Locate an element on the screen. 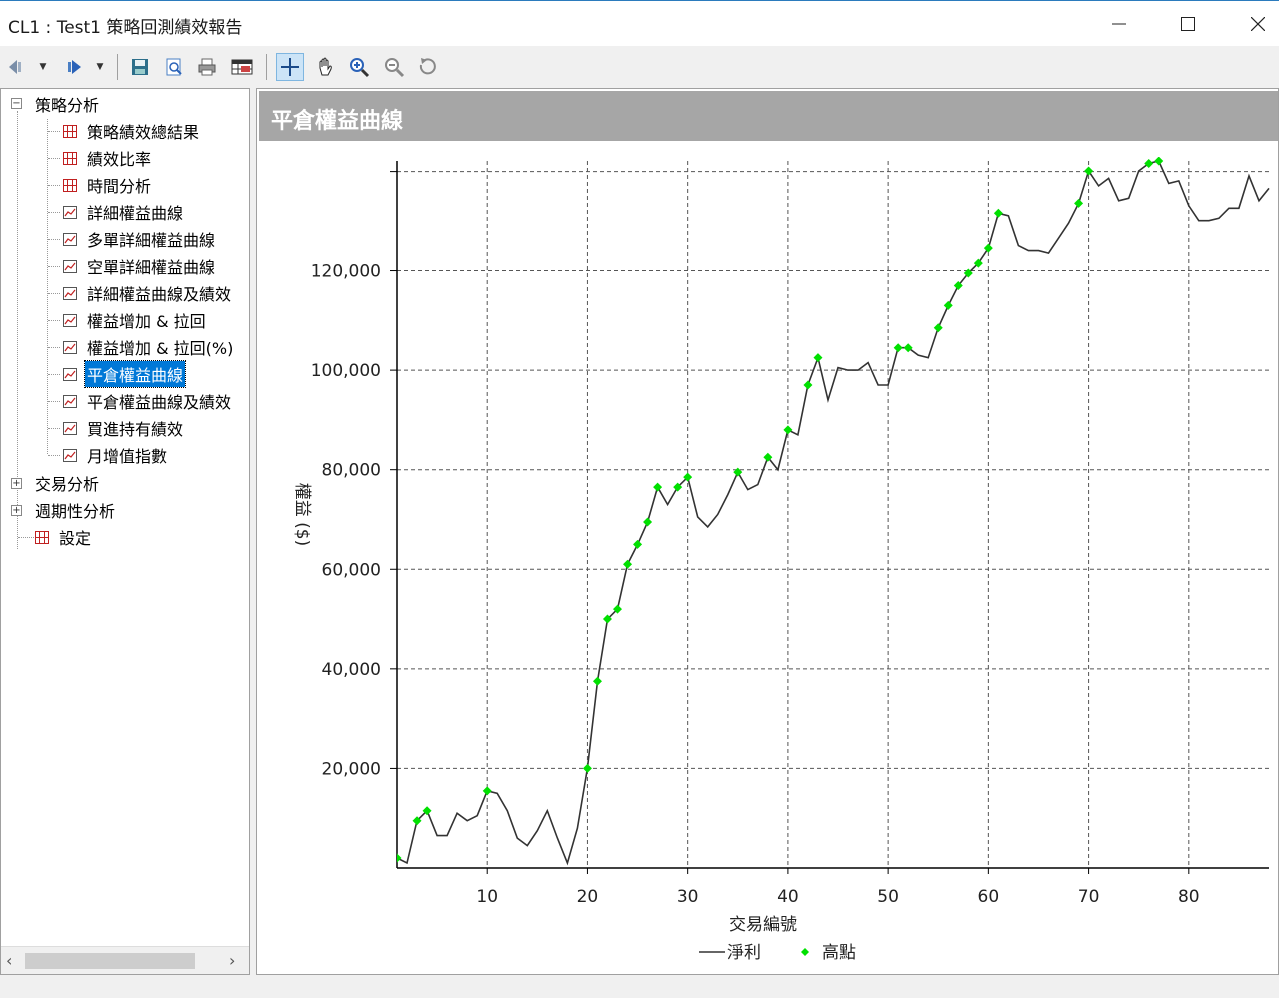  tree-node-label: 權益增加 & 拉回 is located at coordinates (146, 321).